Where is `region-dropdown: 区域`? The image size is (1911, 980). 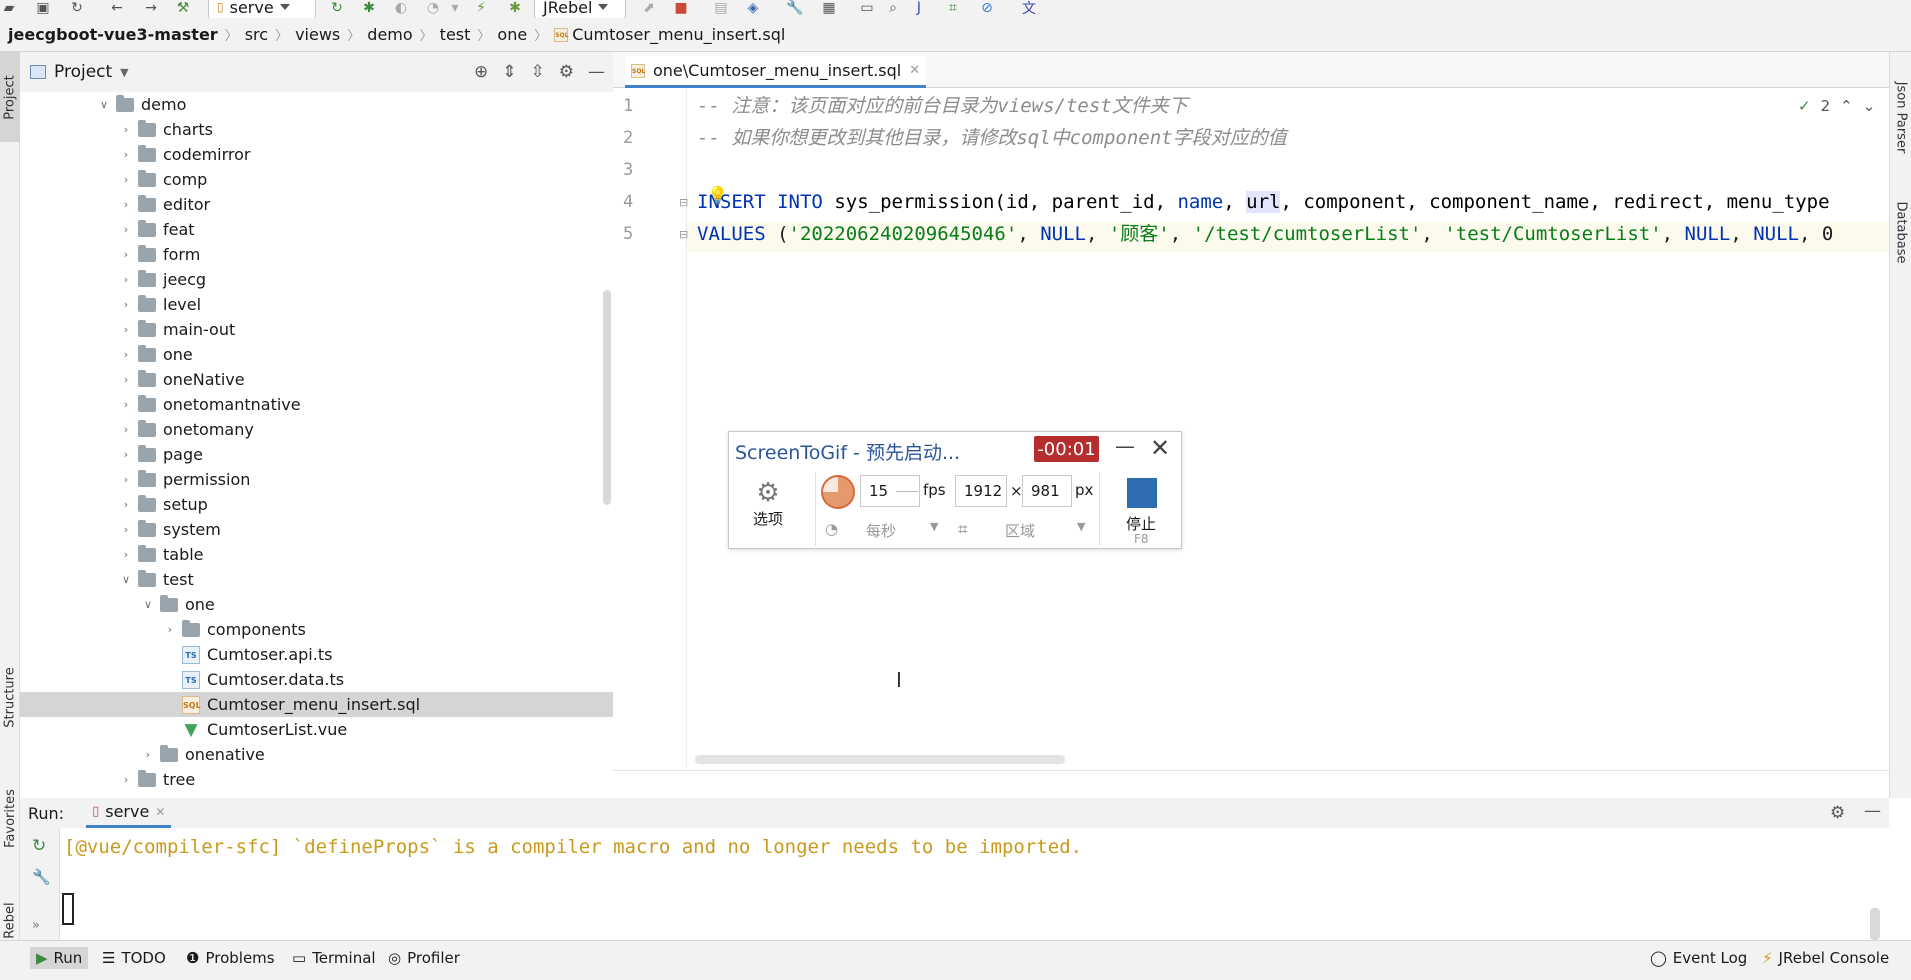
region-dropdown: 区域 is located at coordinates (1020, 530).